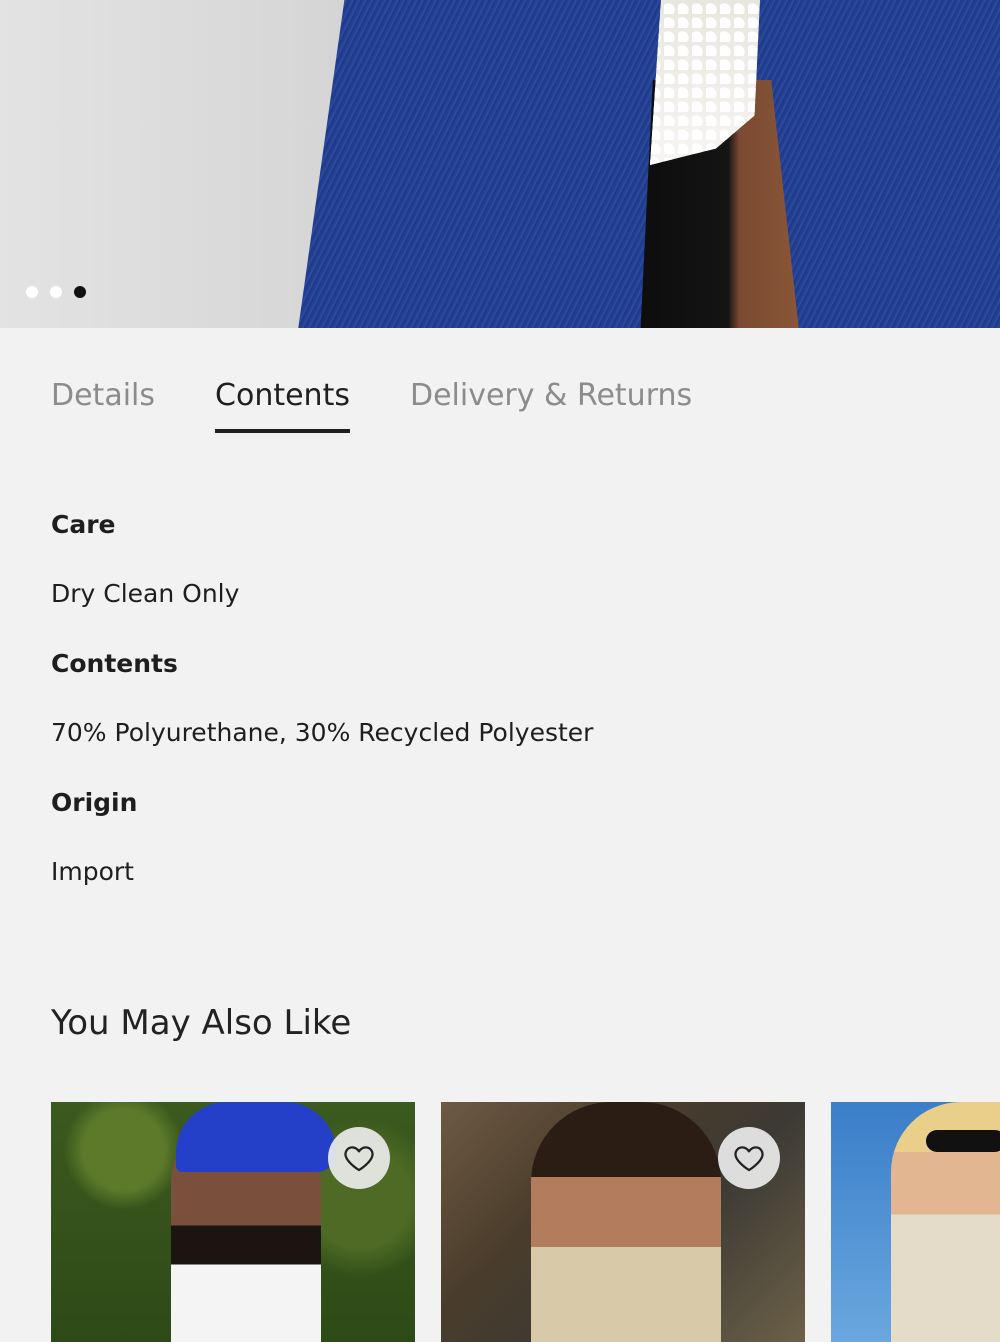 Image resolution: width=1000 pixels, height=1342 pixels. I want to click on model-figure, so click(626, 1222).